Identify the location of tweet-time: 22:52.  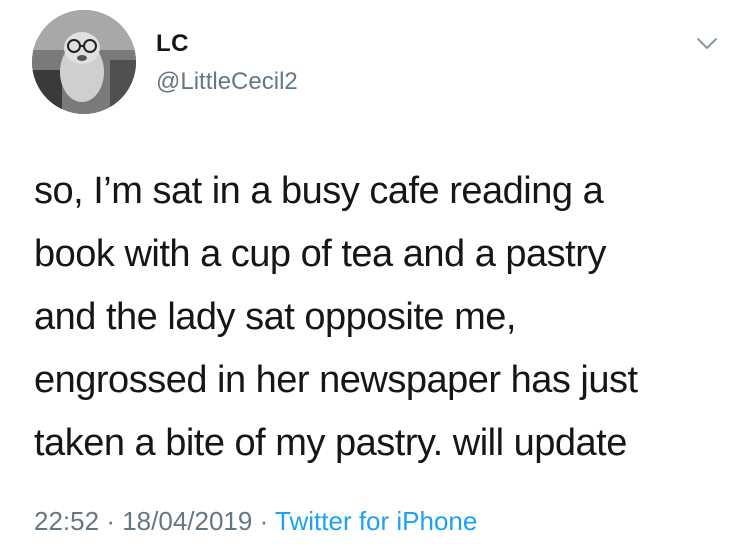
(66, 521).